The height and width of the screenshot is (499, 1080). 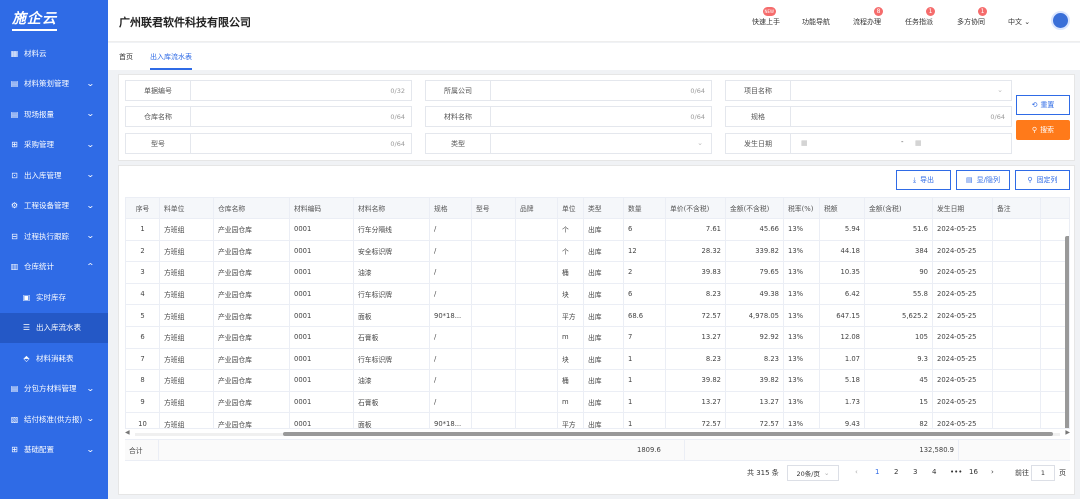 I want to click on sidebar-item-9: ☰ 出入库流水表, so click(x=54, y=327).